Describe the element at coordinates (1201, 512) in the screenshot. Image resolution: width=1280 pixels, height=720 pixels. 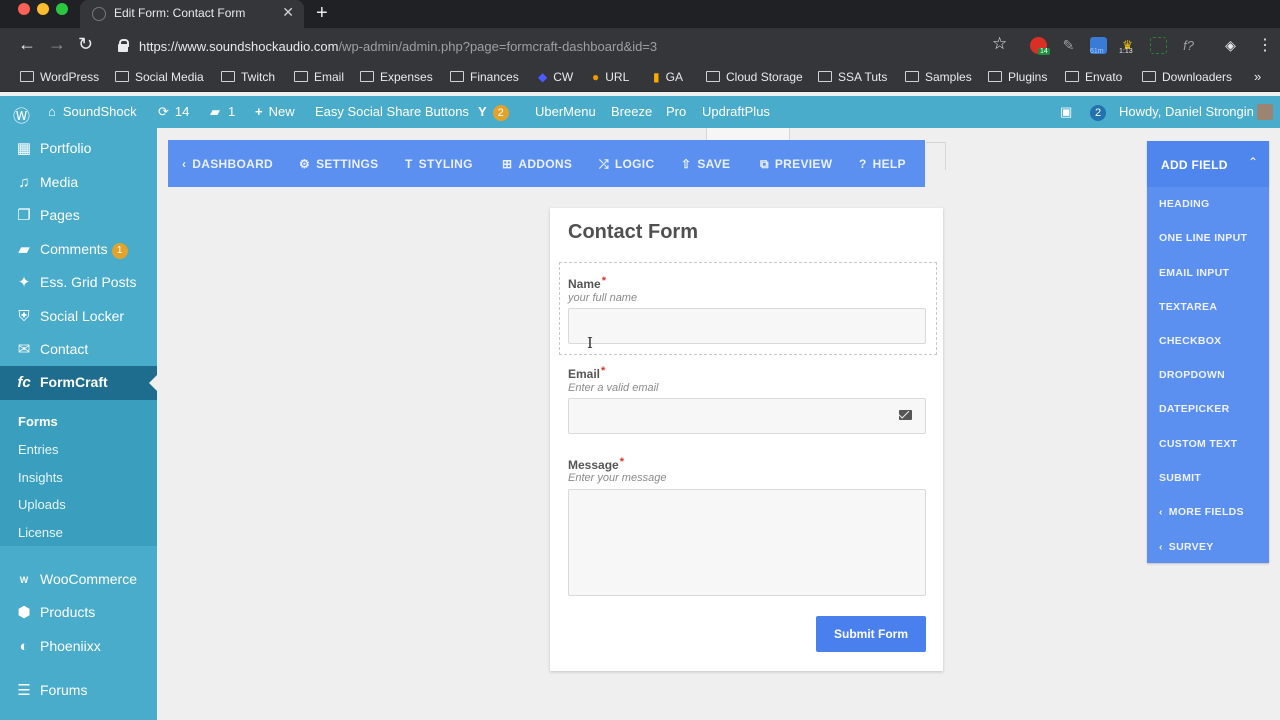
I see `more-fields-button: ‹ MORE FIELDS` at that location.